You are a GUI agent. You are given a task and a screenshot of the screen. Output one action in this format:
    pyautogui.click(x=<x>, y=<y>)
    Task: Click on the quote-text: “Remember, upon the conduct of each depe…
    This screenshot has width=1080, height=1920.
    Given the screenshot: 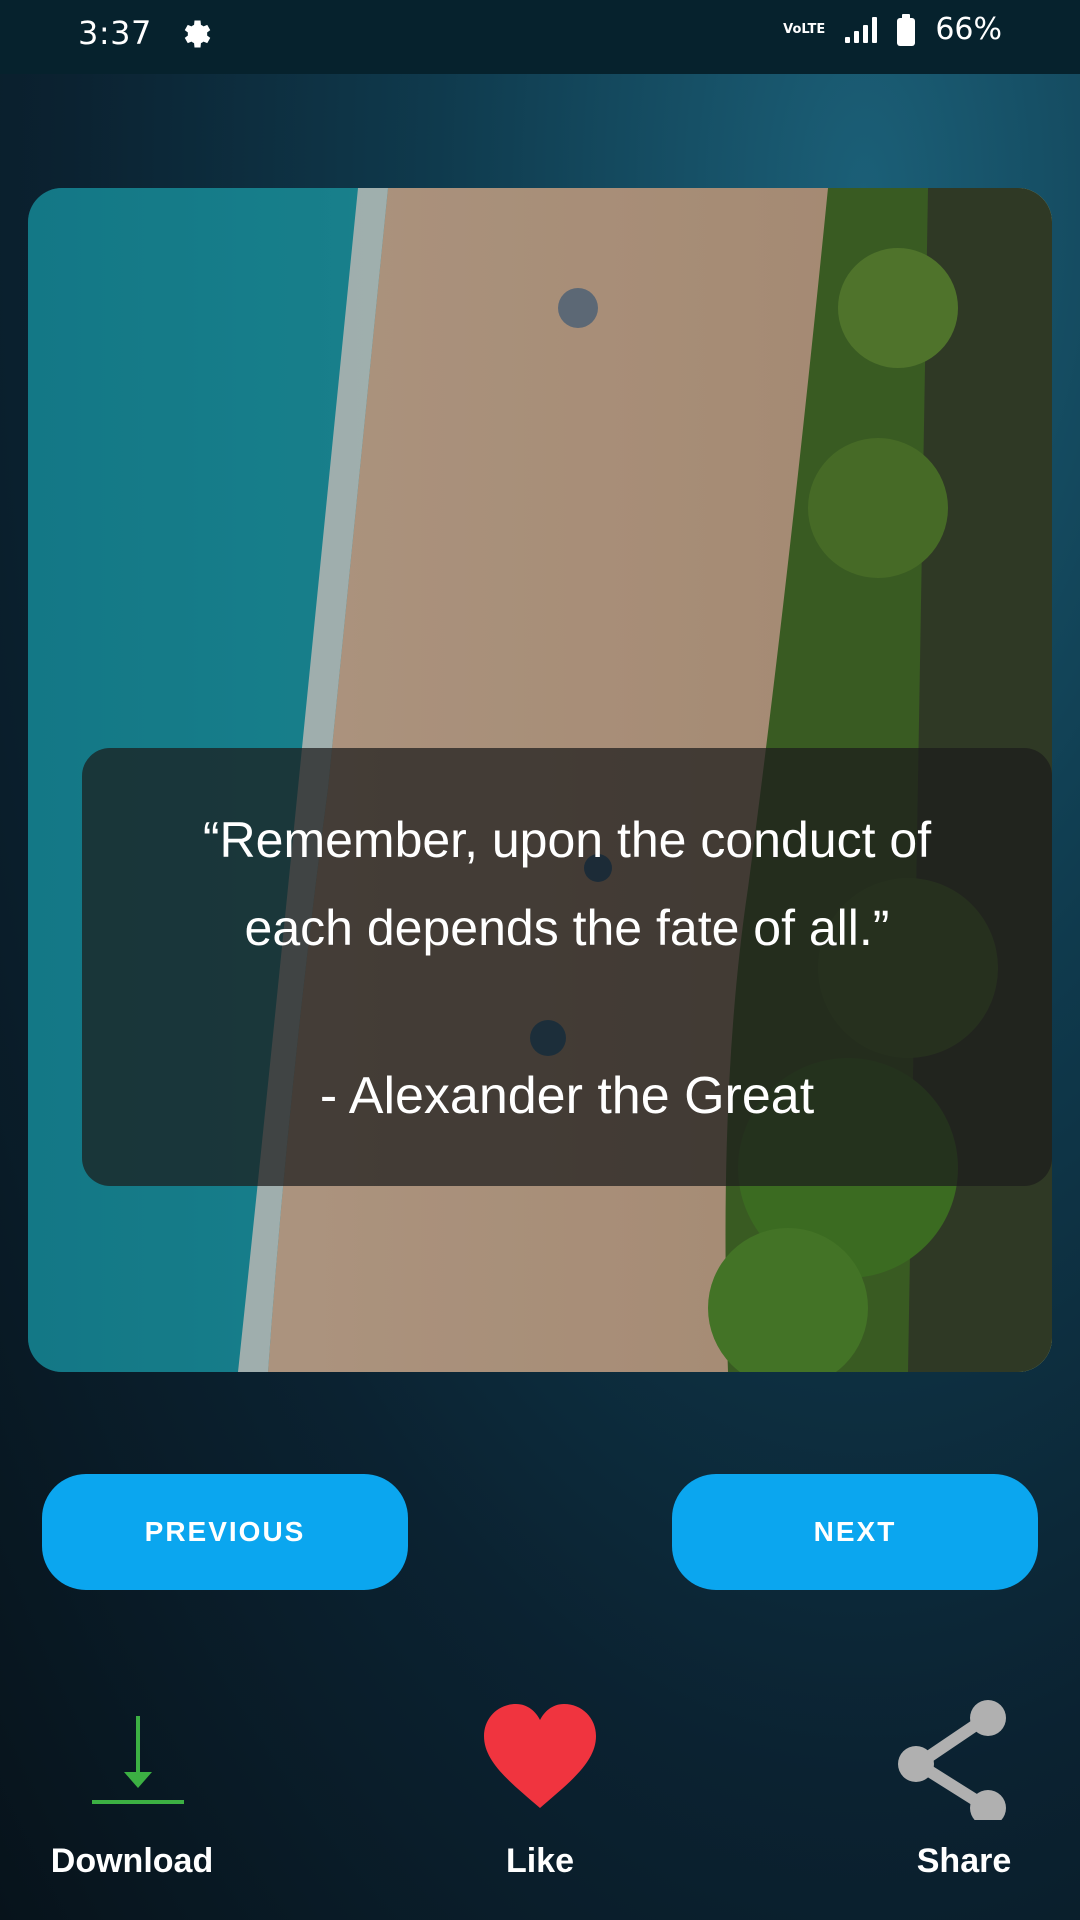 What is the action you would take?
    pyautogui.click(x=567, y=884)
    